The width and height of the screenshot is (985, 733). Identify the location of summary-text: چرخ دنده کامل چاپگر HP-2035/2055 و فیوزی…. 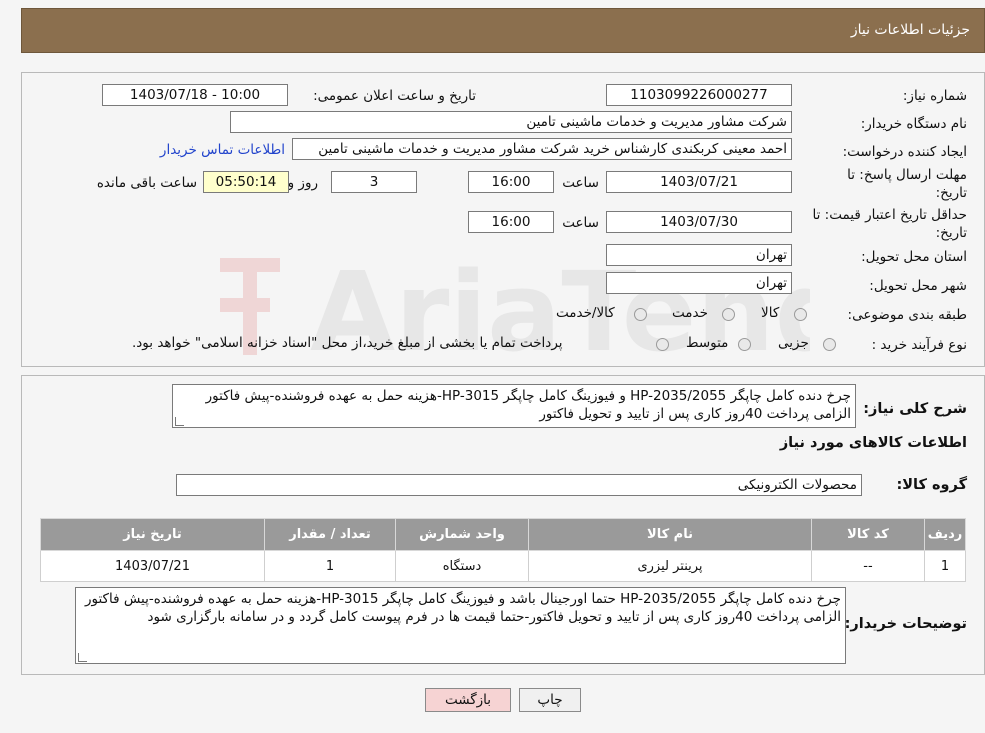
(528, 405).